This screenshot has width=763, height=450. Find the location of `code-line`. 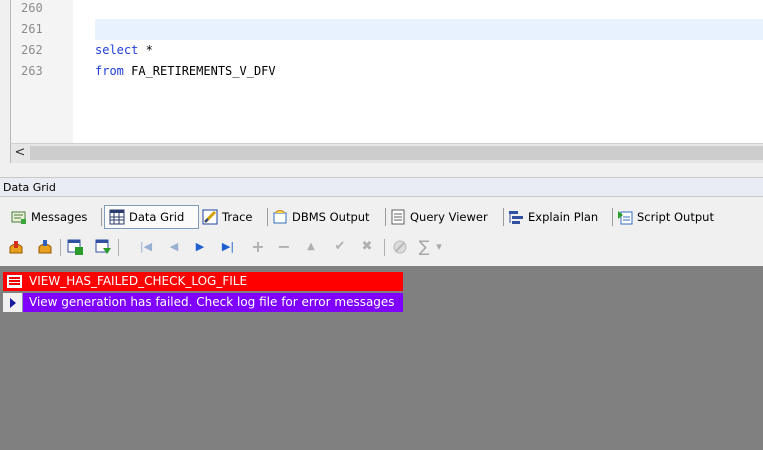

code-line is located at coordinates (429, 9).